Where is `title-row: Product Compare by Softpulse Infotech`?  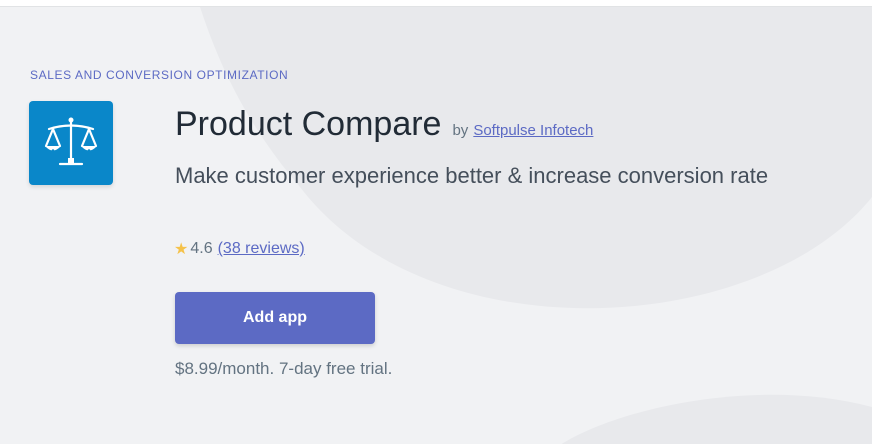 title-row: Product Compare by Softpulse Infotech is located at coordinates (384, 124).